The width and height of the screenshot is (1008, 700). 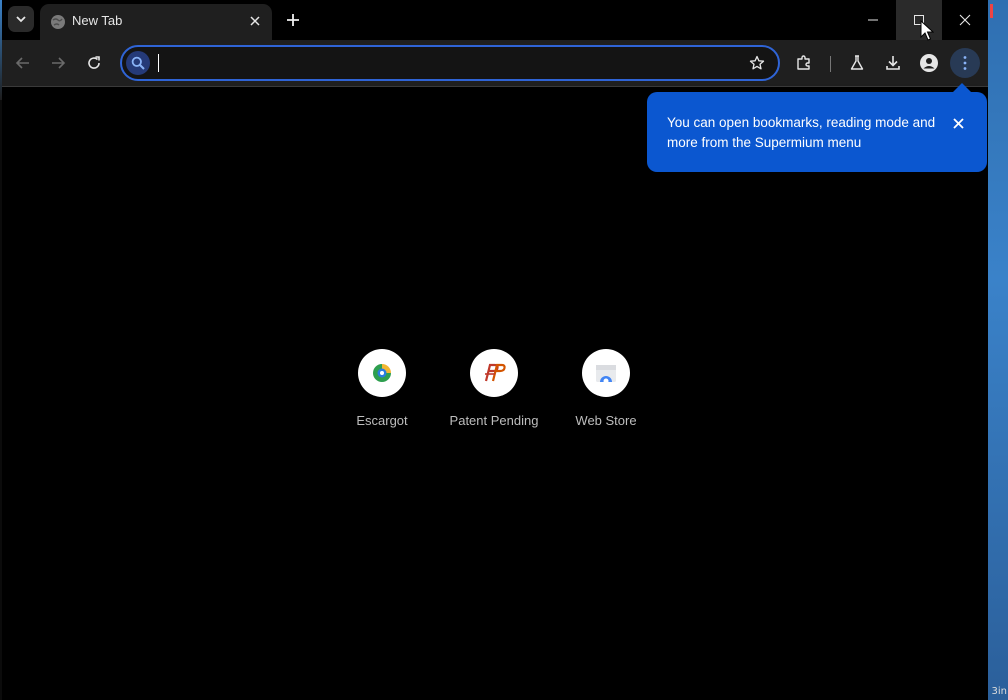 I want to click on bookmark-star-button, so click(x=757, y=63).